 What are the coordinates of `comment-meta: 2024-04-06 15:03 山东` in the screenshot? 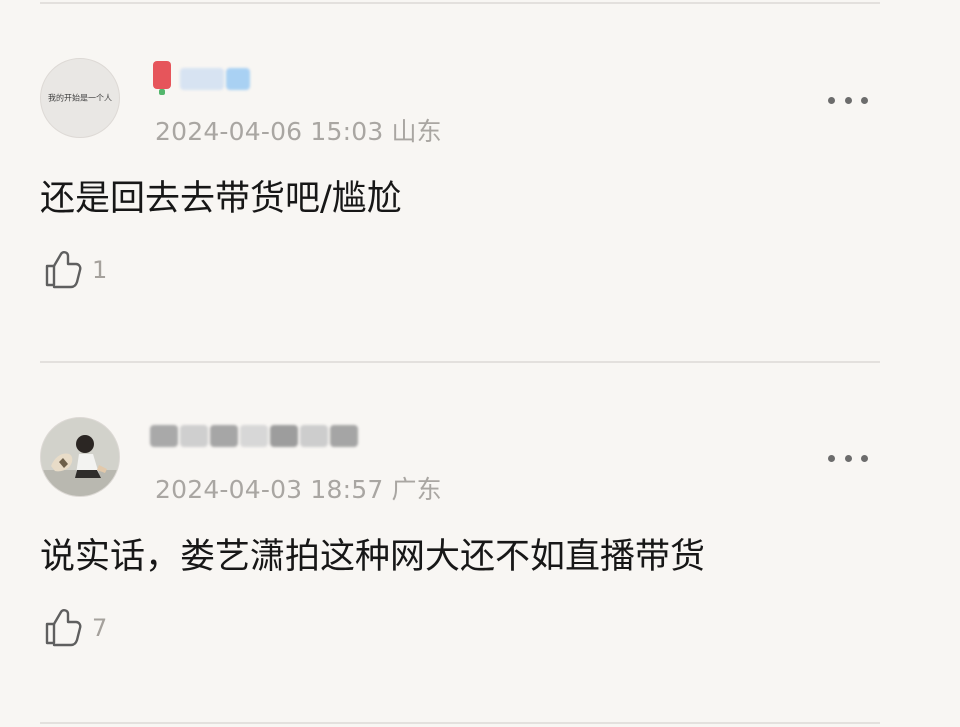 It's located at (298, 130).